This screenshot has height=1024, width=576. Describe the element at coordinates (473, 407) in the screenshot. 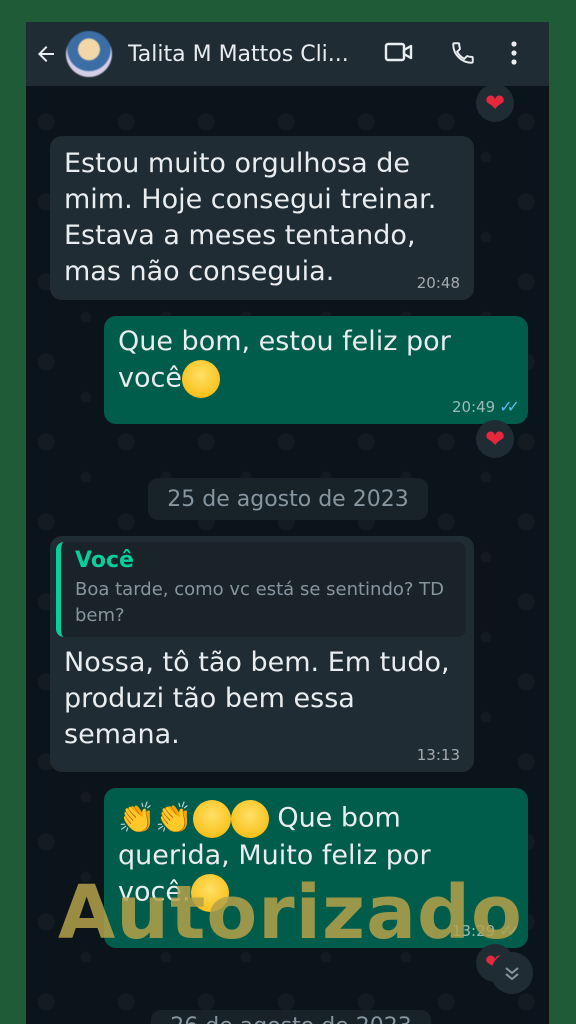

I see `message-time-value: 20:49` at that location.